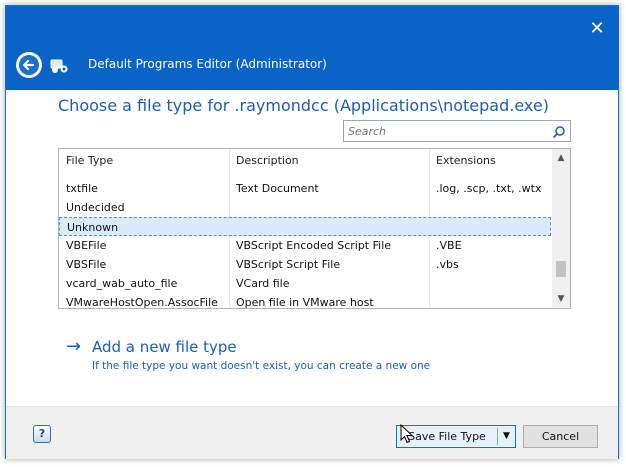  Describe the element at coordinates (448, 131) in the screenshot. I see `search-input` at that location.